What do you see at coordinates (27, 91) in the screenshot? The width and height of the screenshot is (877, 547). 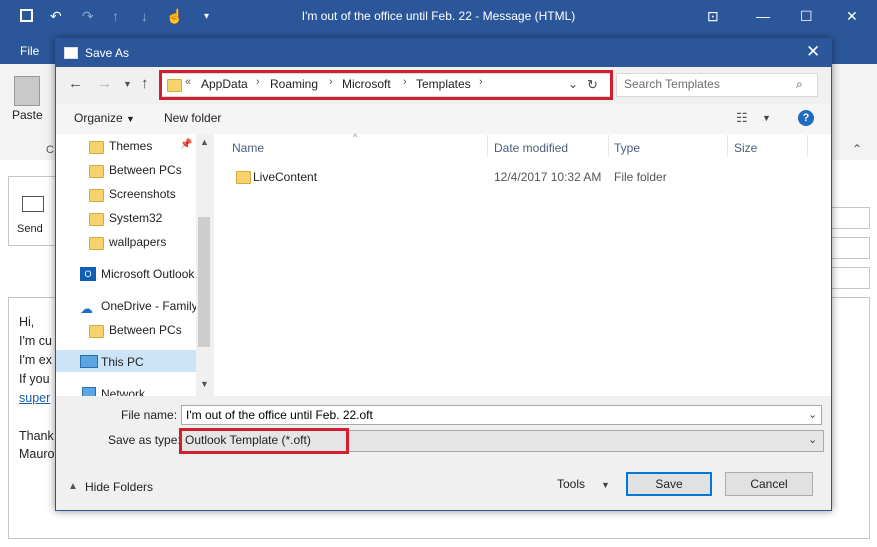 I see `paste-icon` at bounding box center [27, 91].